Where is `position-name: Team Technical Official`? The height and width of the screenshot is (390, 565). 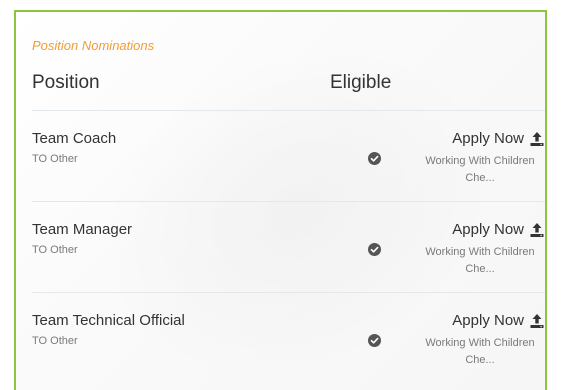 position-name: Team Technical Official is located at coordinates (108, 320).